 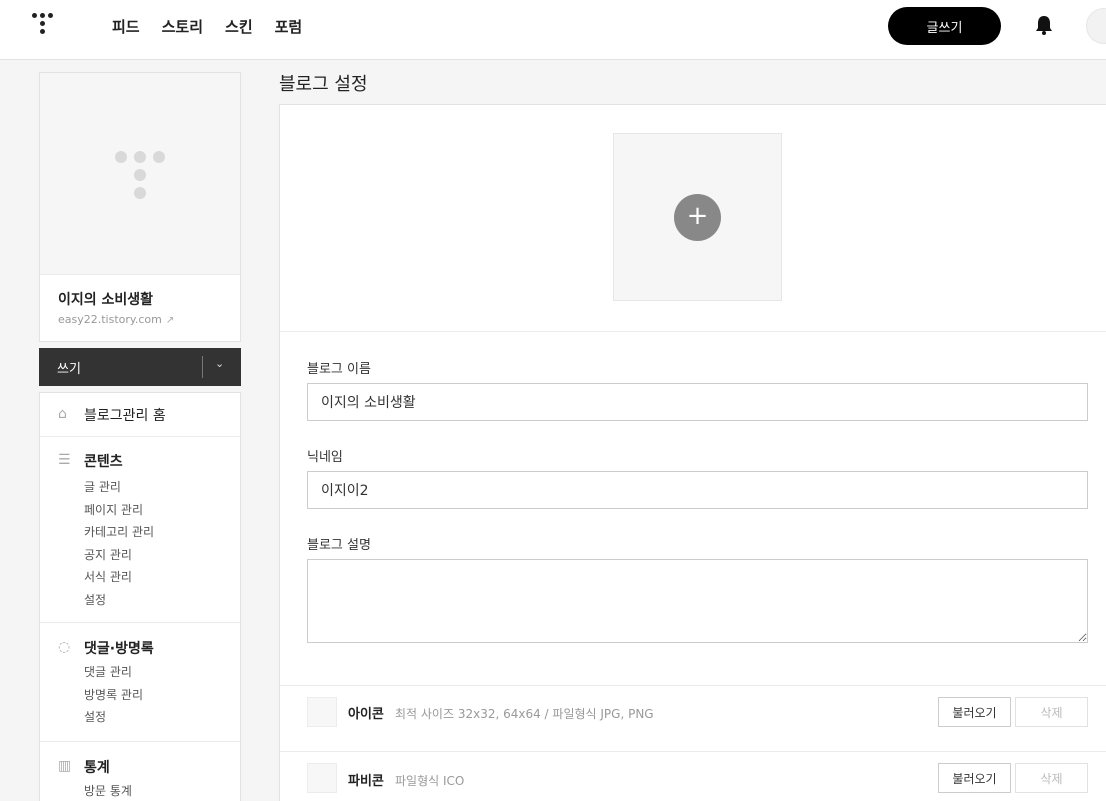 I want to click on menu-contents: ☰ 콘텐츠, so click(x=140, y=461).